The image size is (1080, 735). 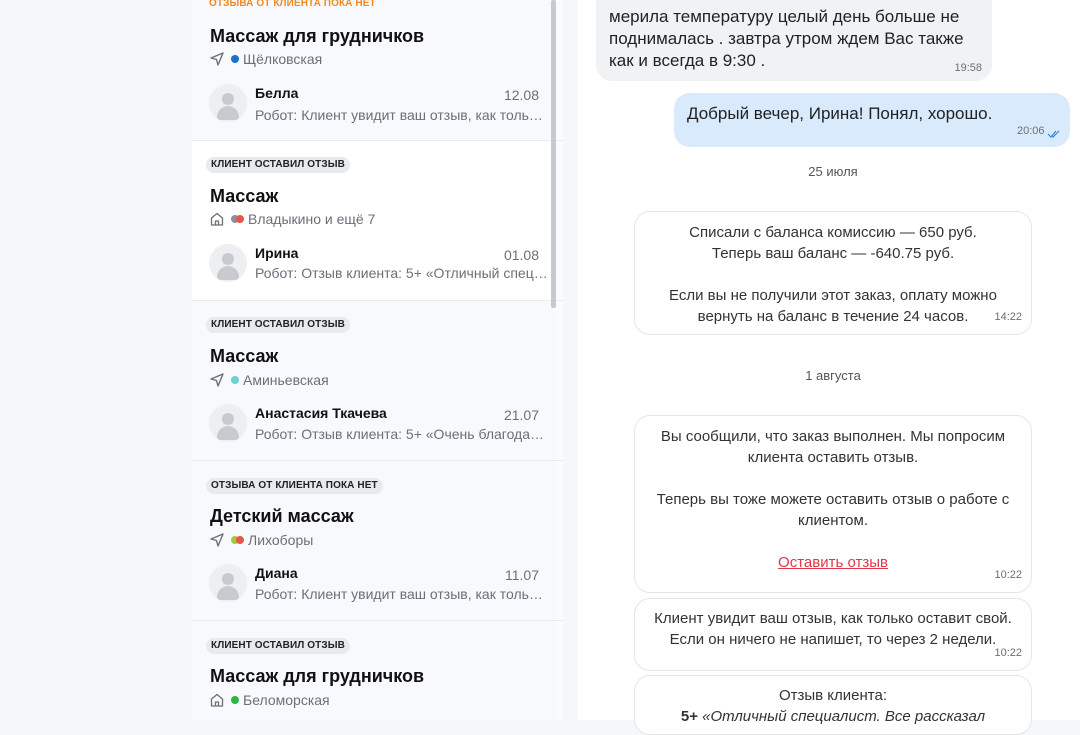 What do you see at coordinates (521, 95) in the screenshot?
I see `message-date: 12.08` at bounding box center [521, 95].